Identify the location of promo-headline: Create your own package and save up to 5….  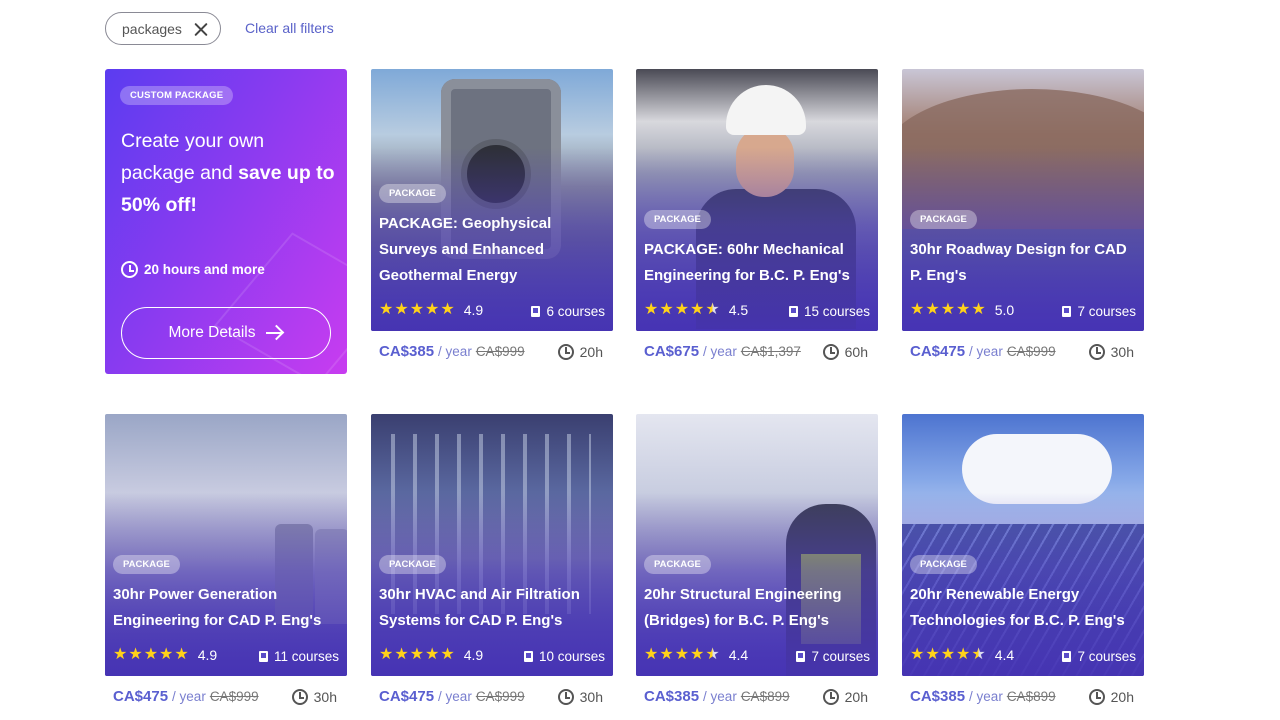
(228, 173).